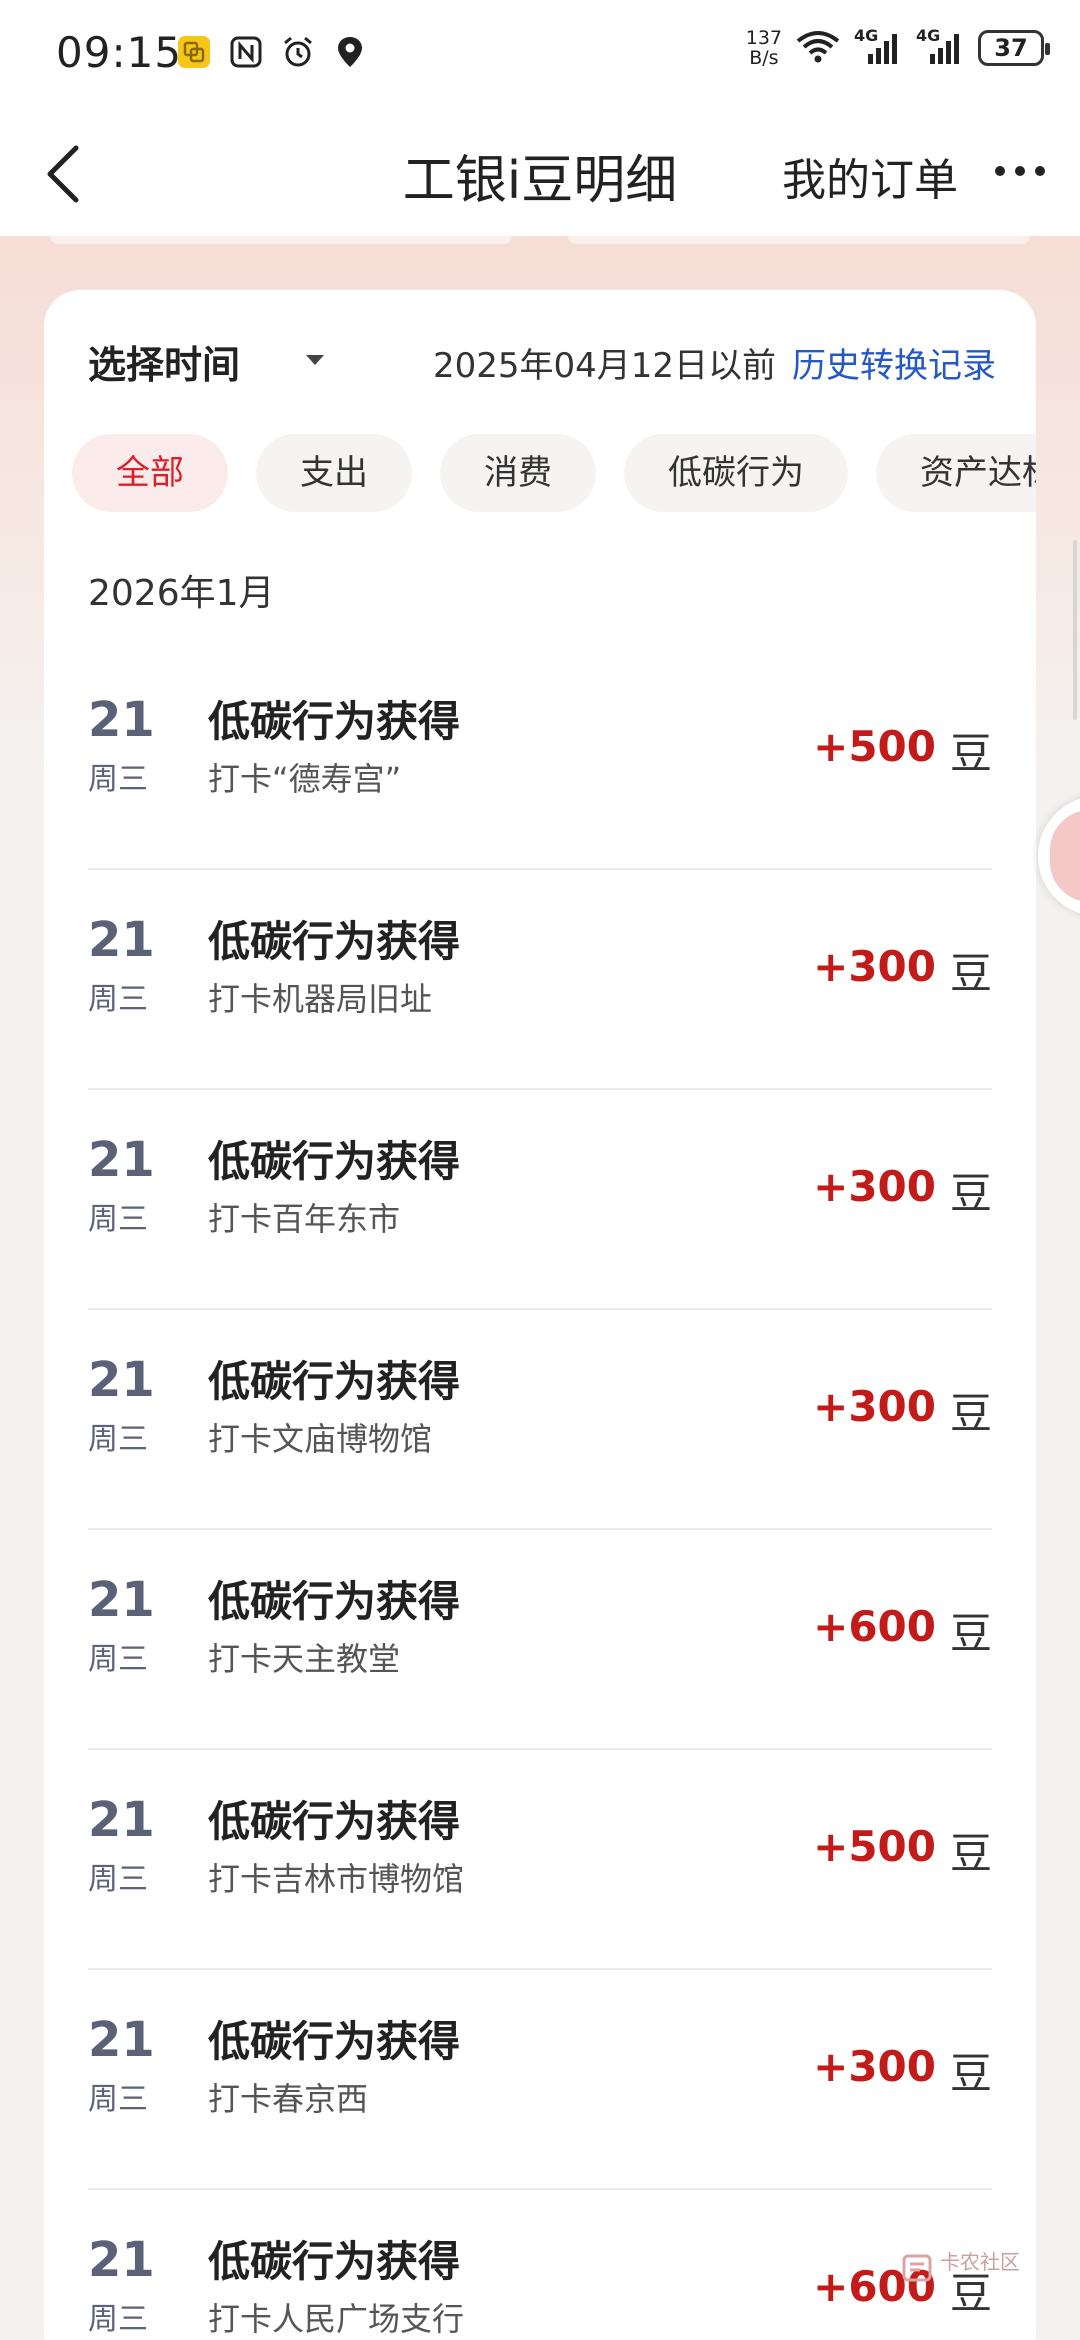 The height and width of the screenshot is (2340, 1080). Describe the element at coordinates (604, 366) in the screenshot. I see `date-note: 2025年04月12日以前` at that location.